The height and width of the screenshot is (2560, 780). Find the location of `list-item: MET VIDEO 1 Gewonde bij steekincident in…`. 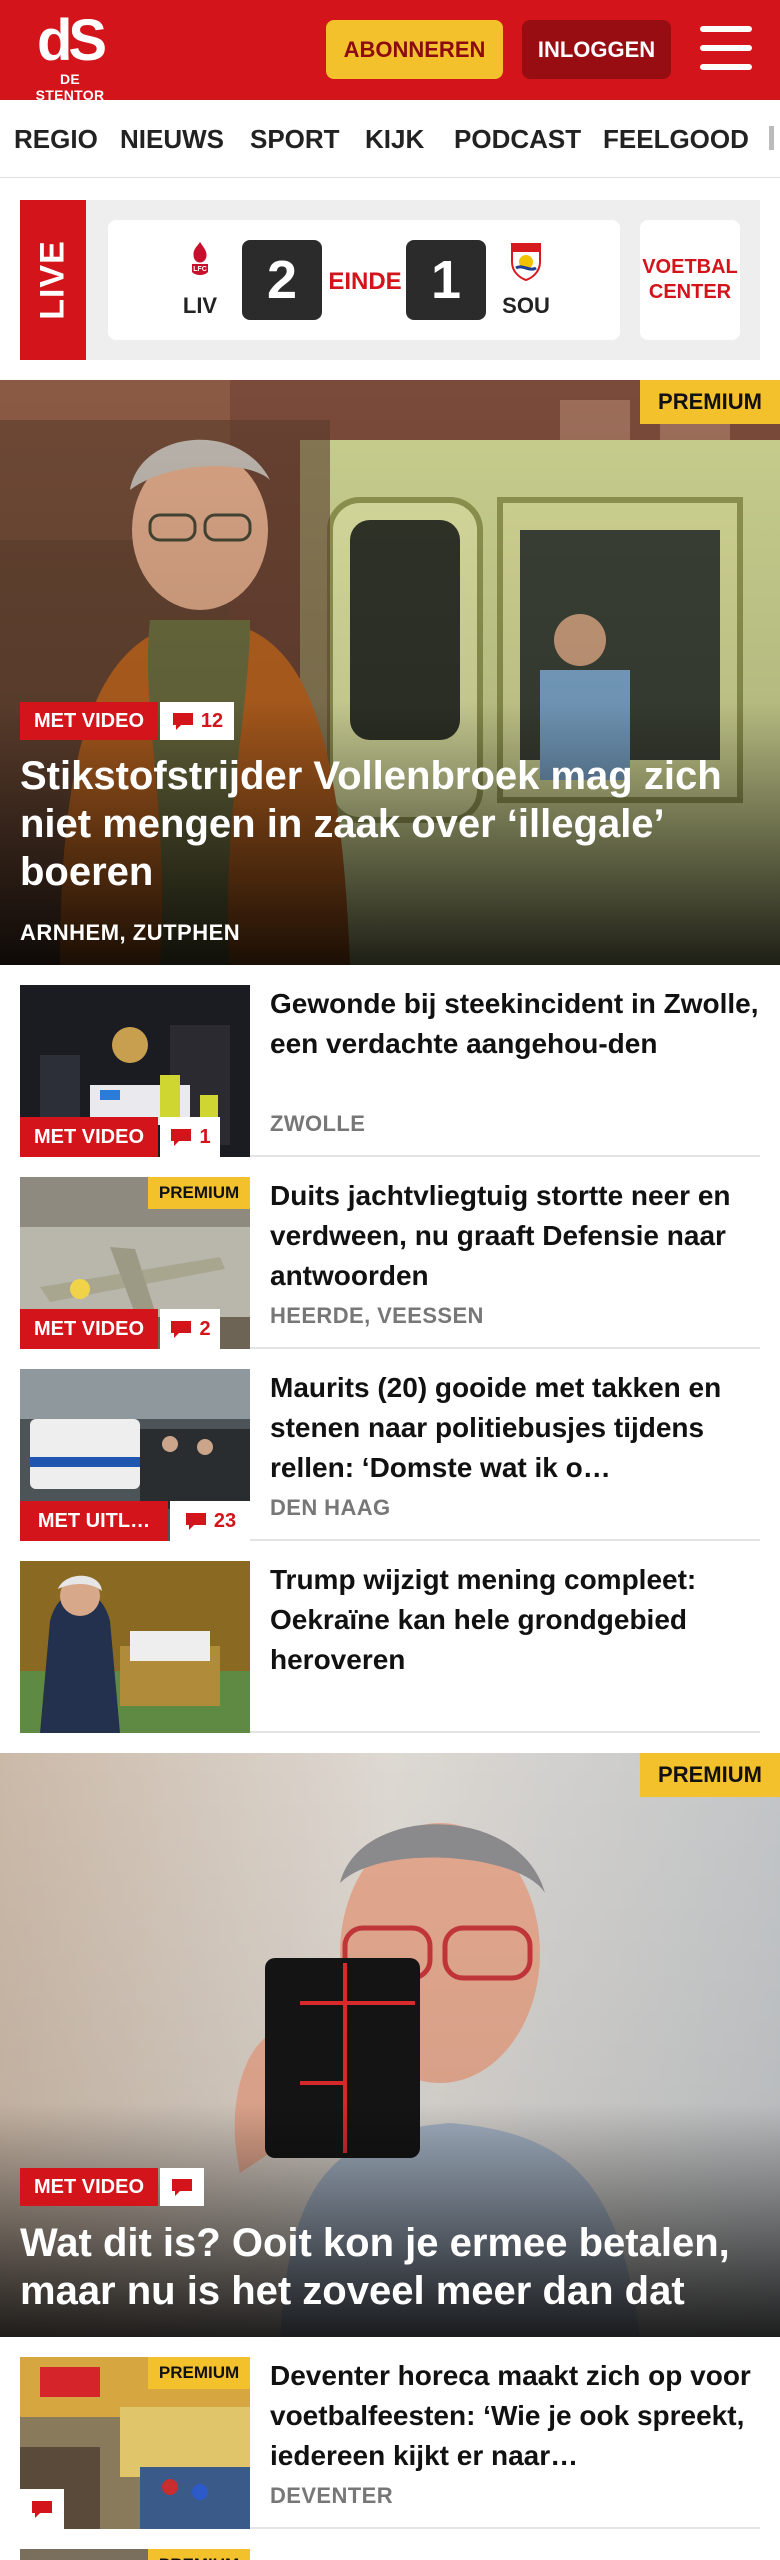

list-item: MET VIDEO 1 Gewonde bij steekincident in… is located at coordinates (390, 1071).